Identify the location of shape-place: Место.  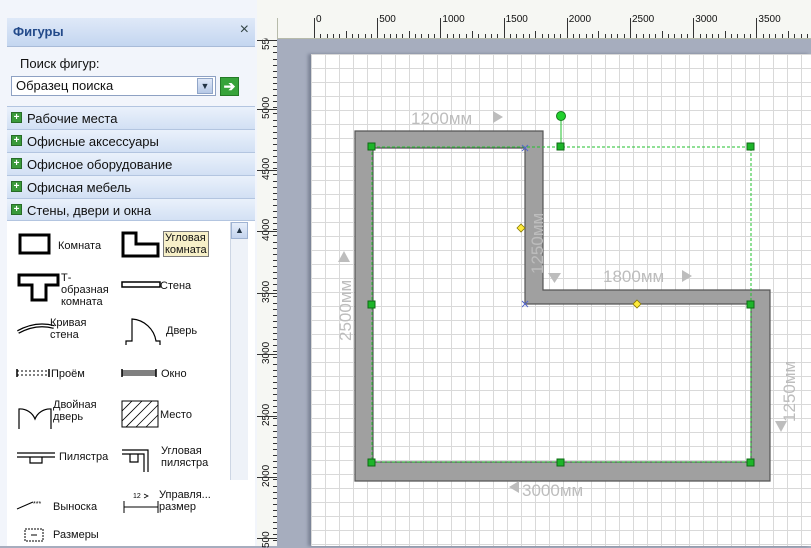
(170, 416).